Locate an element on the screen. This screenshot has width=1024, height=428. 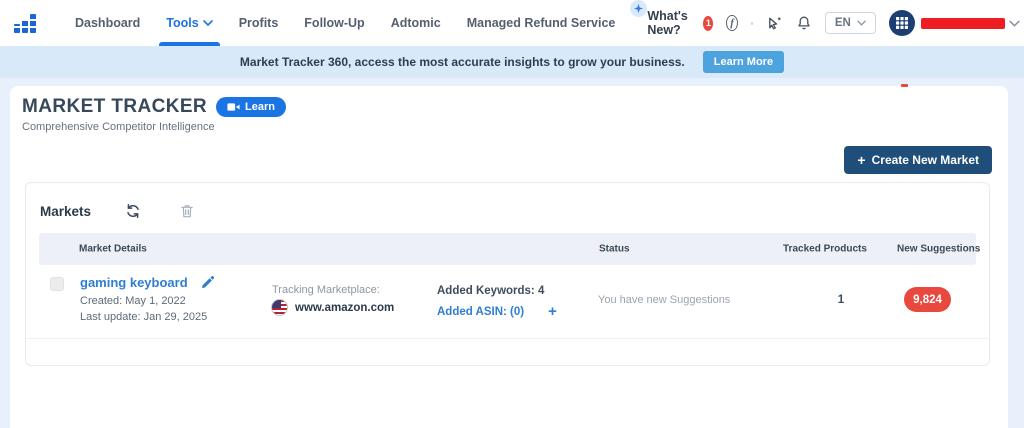
redacted-username is located at coordinates (962, 23).